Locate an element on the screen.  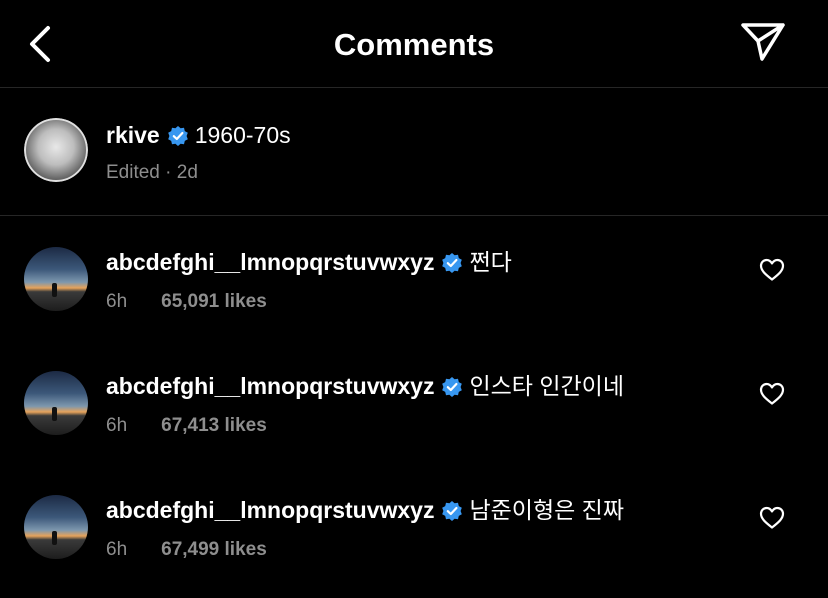
comment-meta: 6h 67,413 likes is located at coordinates (186, 426).